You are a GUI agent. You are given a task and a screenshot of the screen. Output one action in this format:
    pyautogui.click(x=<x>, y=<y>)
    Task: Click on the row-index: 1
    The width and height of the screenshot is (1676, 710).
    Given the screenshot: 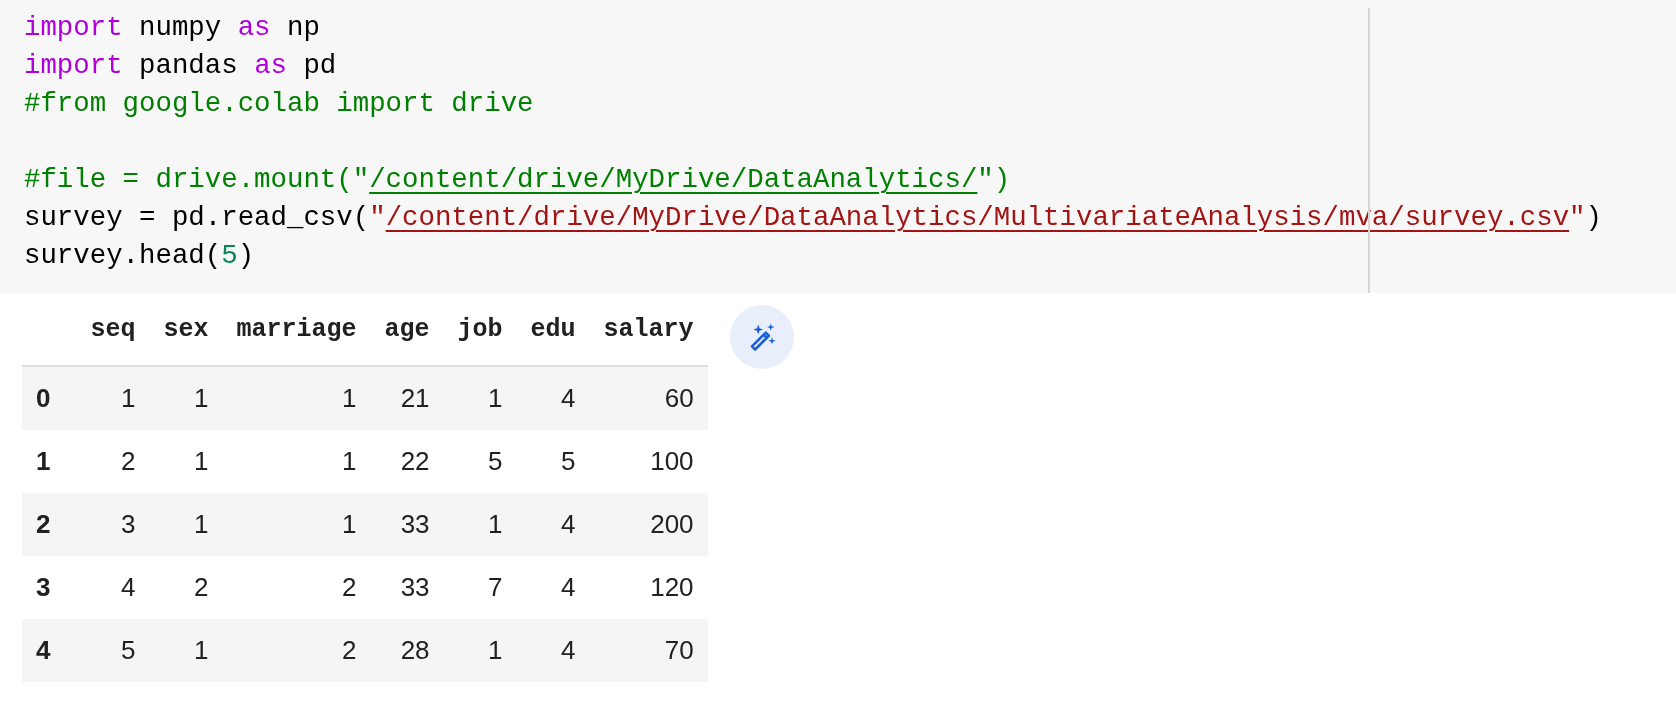 What is the action you would take?
    pyautogui.click(x=49, y=461)
    